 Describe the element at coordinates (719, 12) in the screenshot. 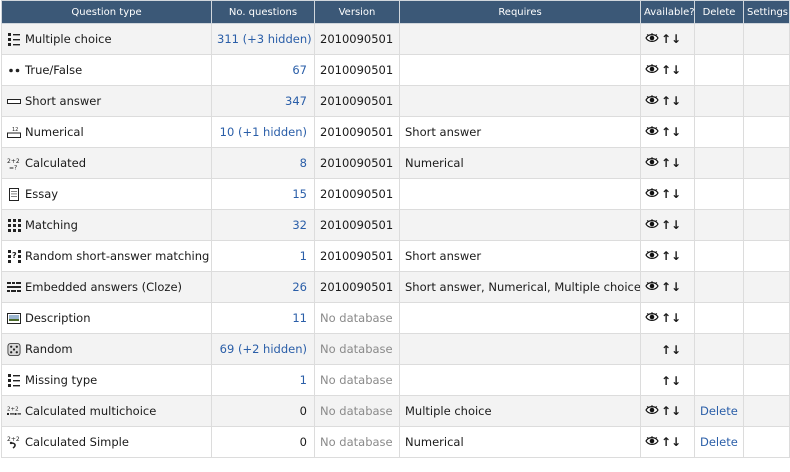

I see `col-delete: Delete` at that location.